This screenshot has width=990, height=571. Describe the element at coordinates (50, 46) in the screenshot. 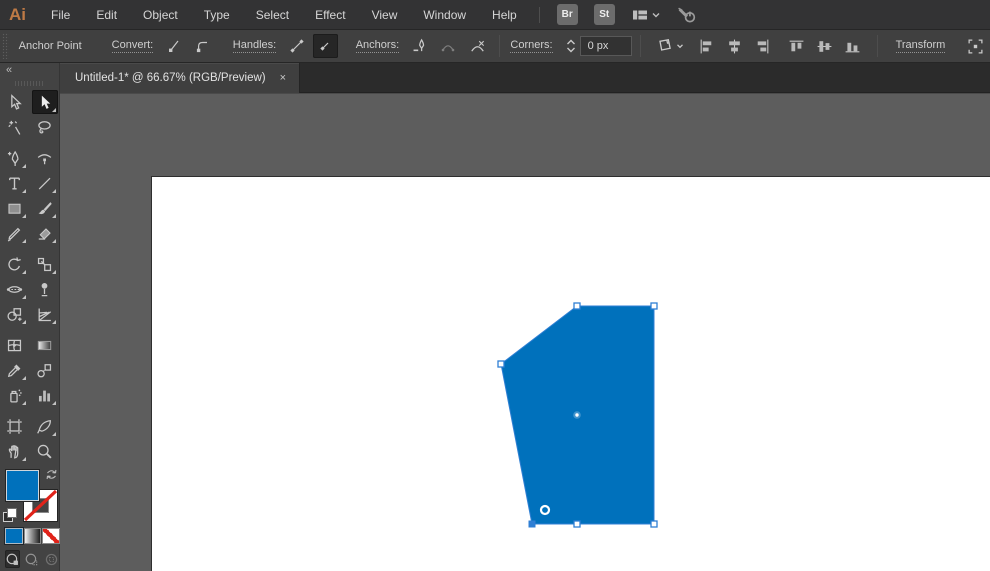

I see `panel-title: Anchor Point` at that location.